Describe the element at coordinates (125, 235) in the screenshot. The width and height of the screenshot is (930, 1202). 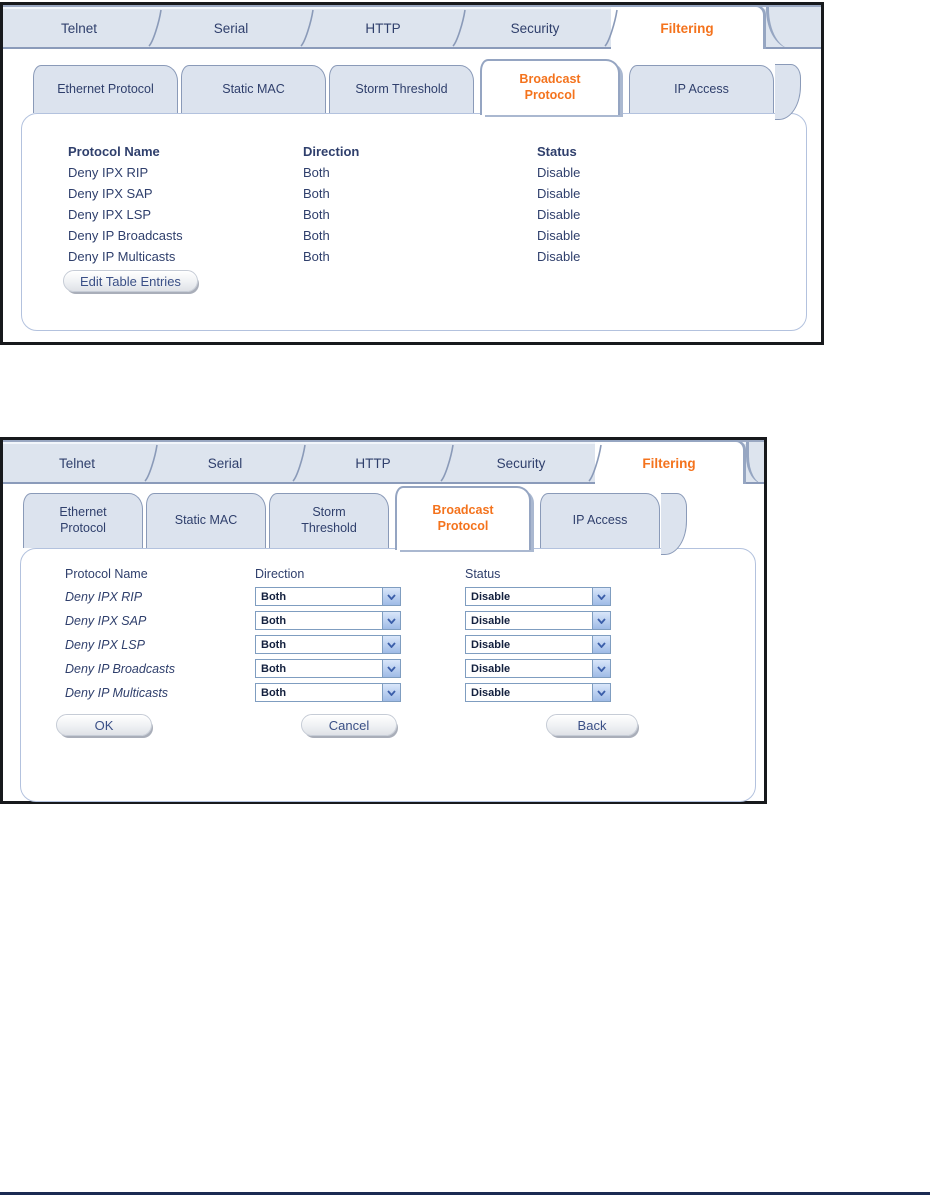
I see `protocol-name: Deny IP Broadcasts` at that location.